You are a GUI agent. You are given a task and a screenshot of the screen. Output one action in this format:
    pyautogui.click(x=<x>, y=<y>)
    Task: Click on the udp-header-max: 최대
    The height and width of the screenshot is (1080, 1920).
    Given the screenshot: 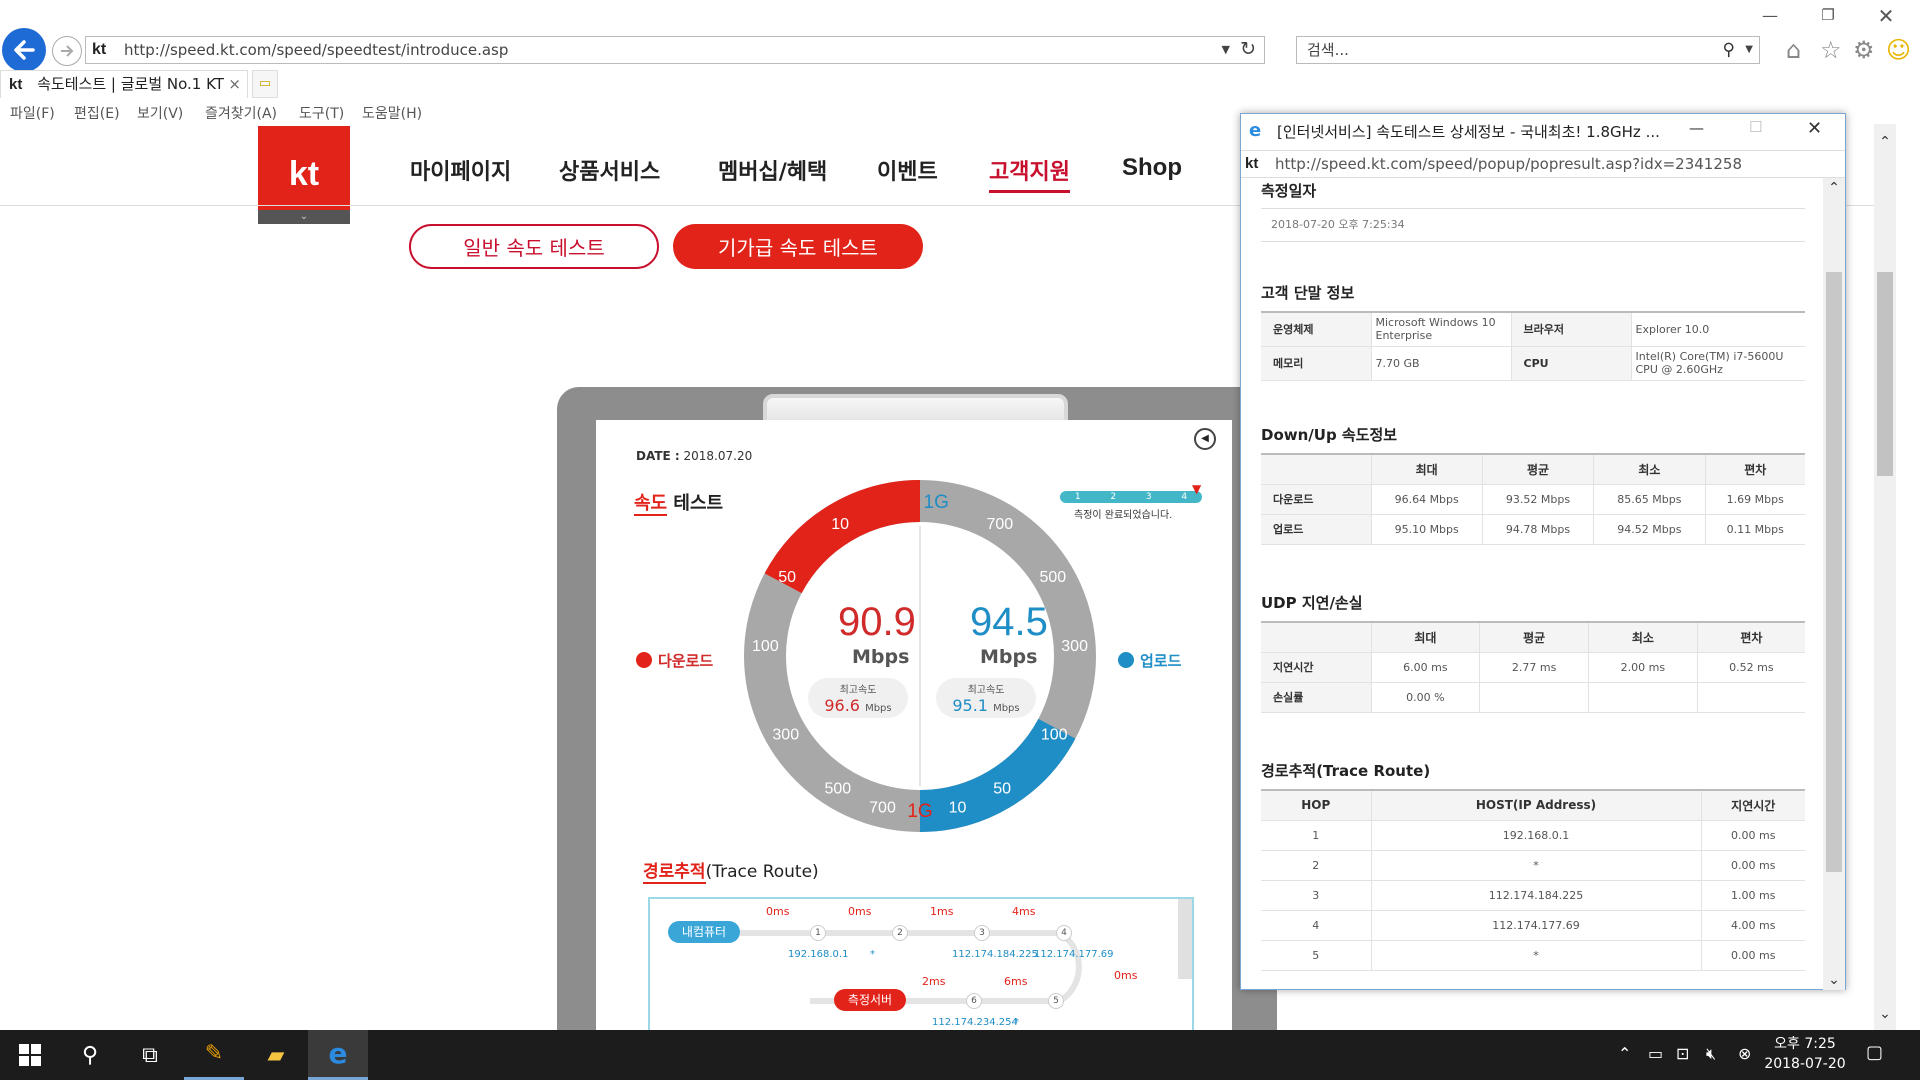 What is the action you would take?
    pyautogui.click(x=1426, y=637)
    